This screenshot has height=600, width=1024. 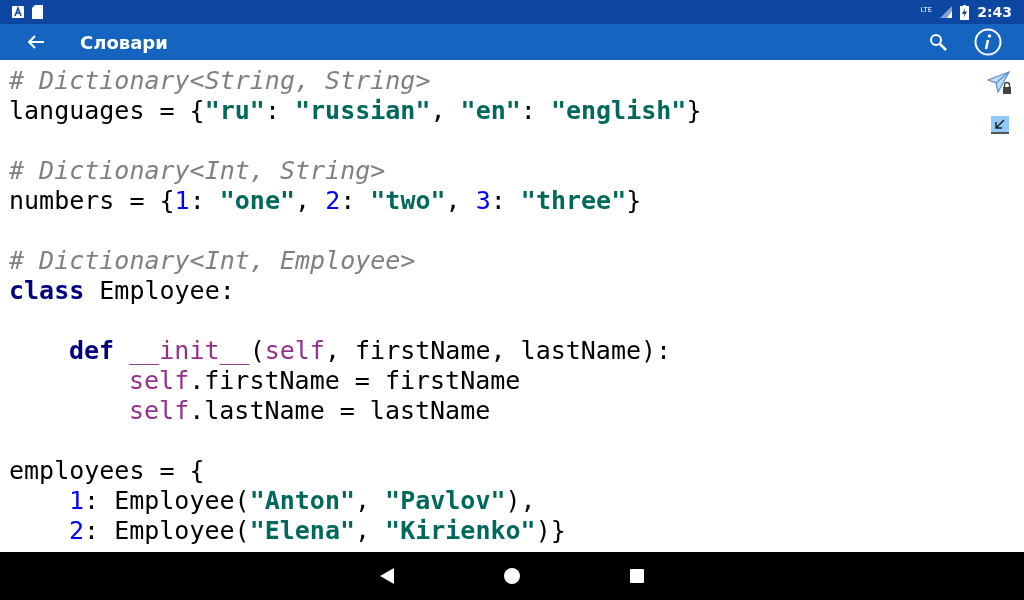 I want to click on signal-icon, so click(x=946, y=12).